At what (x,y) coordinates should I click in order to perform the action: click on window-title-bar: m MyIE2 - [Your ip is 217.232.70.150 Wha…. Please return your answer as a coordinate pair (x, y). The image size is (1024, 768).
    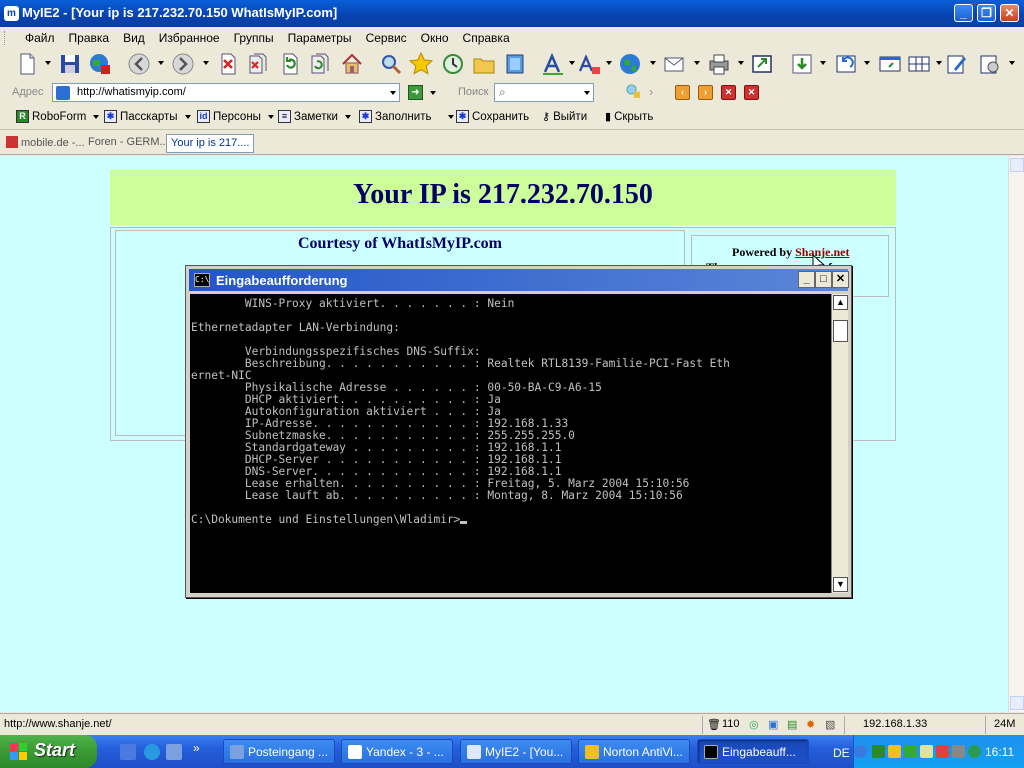
    Looking at the image, I should click on (512, 13).